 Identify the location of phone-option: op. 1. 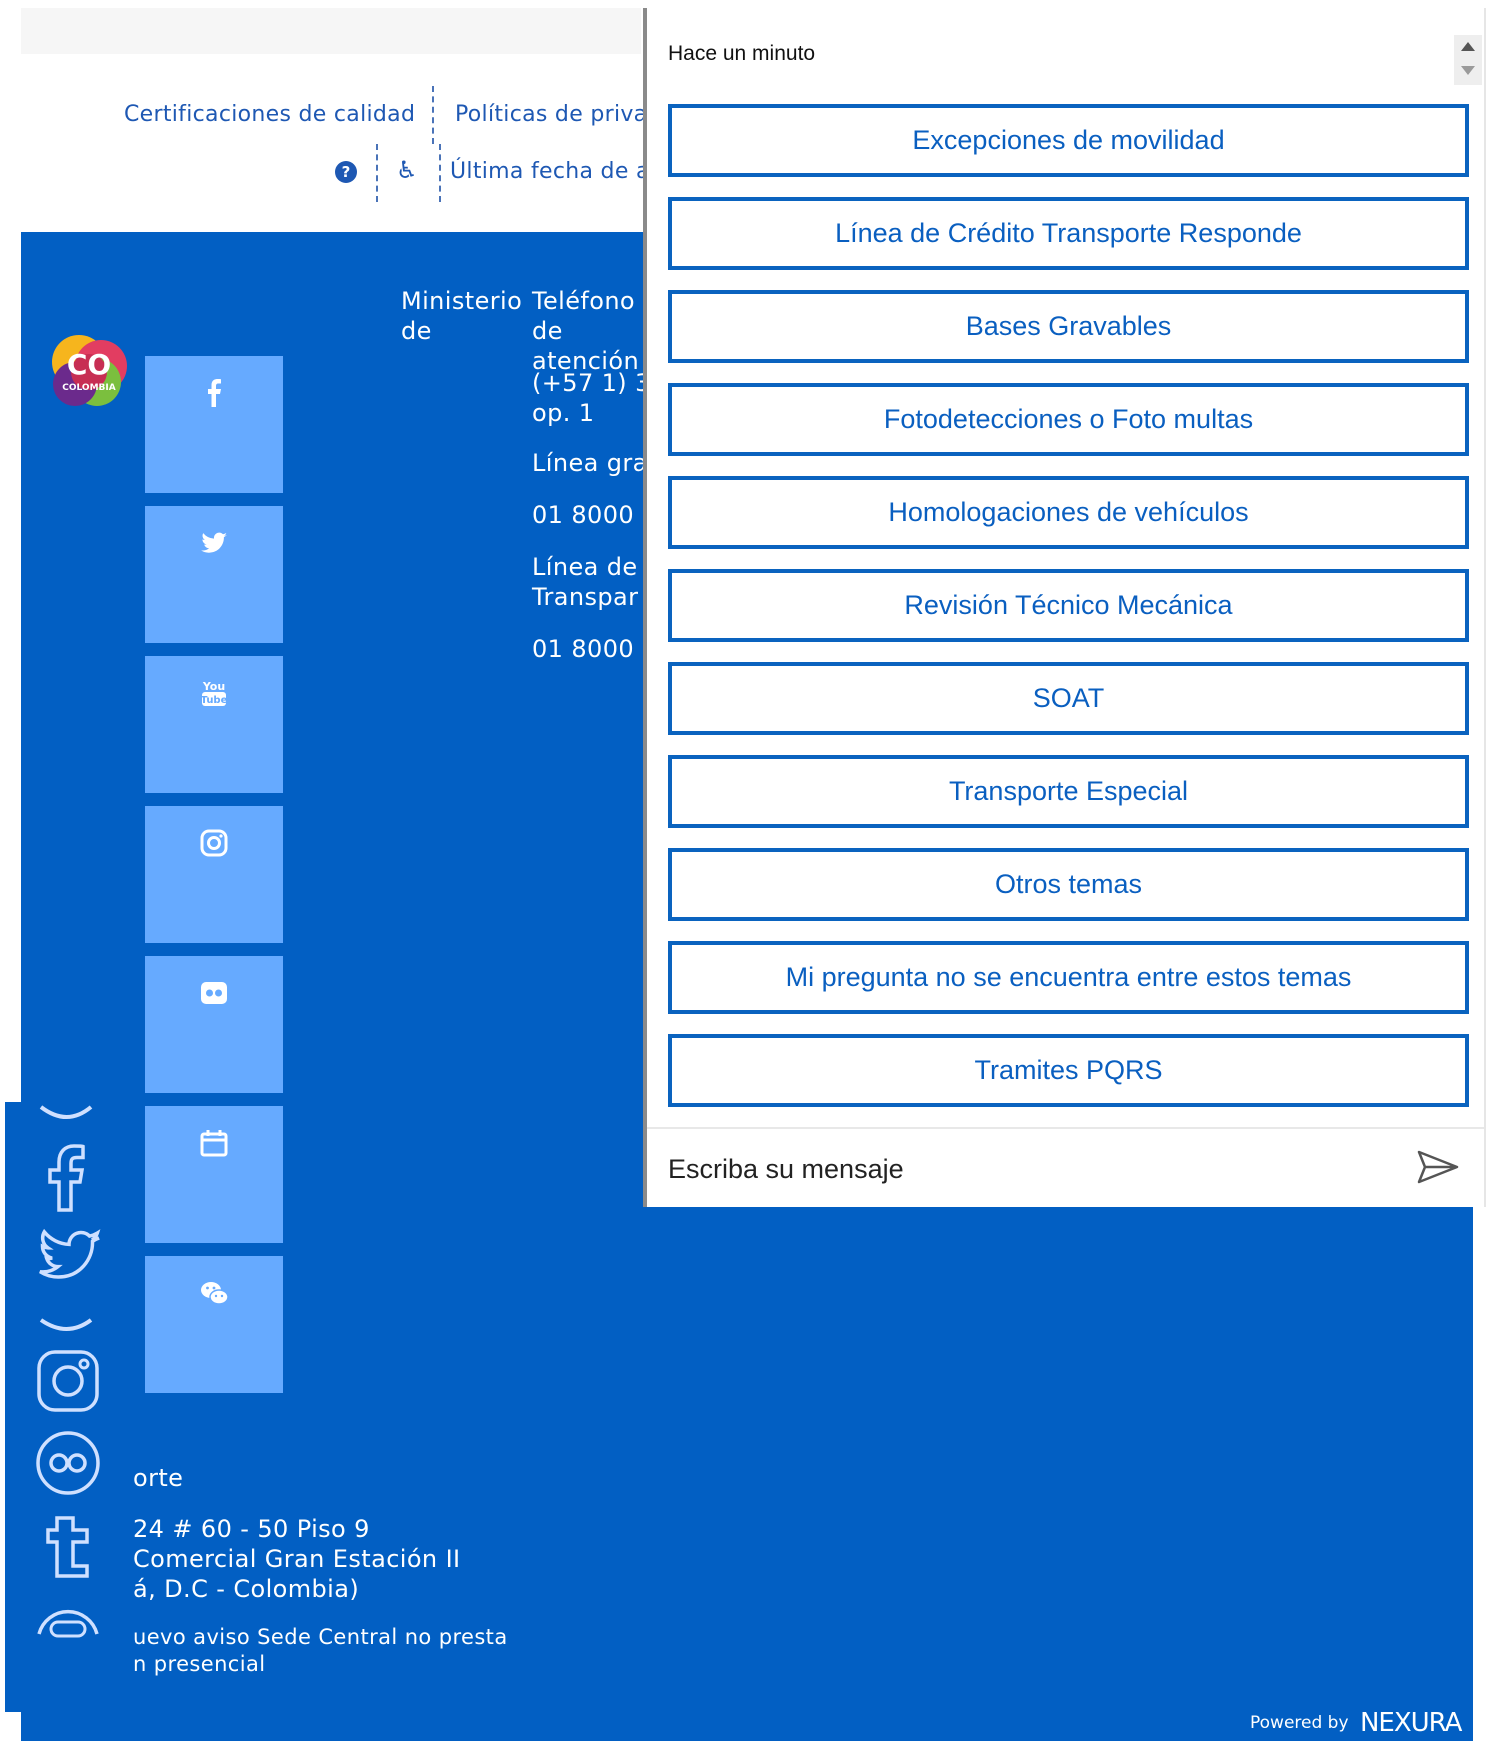
(563, 413).